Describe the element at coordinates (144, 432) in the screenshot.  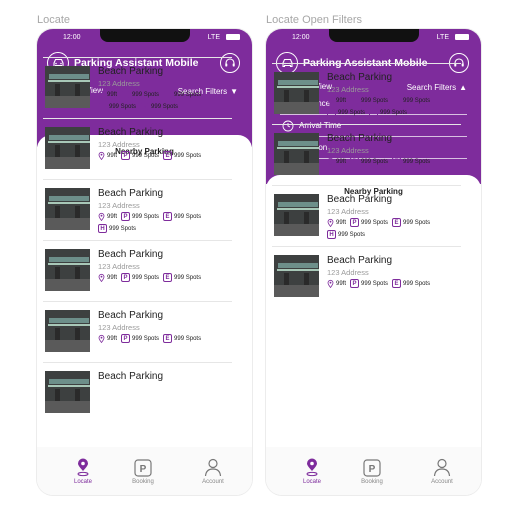
I see `list-fade` at that location.